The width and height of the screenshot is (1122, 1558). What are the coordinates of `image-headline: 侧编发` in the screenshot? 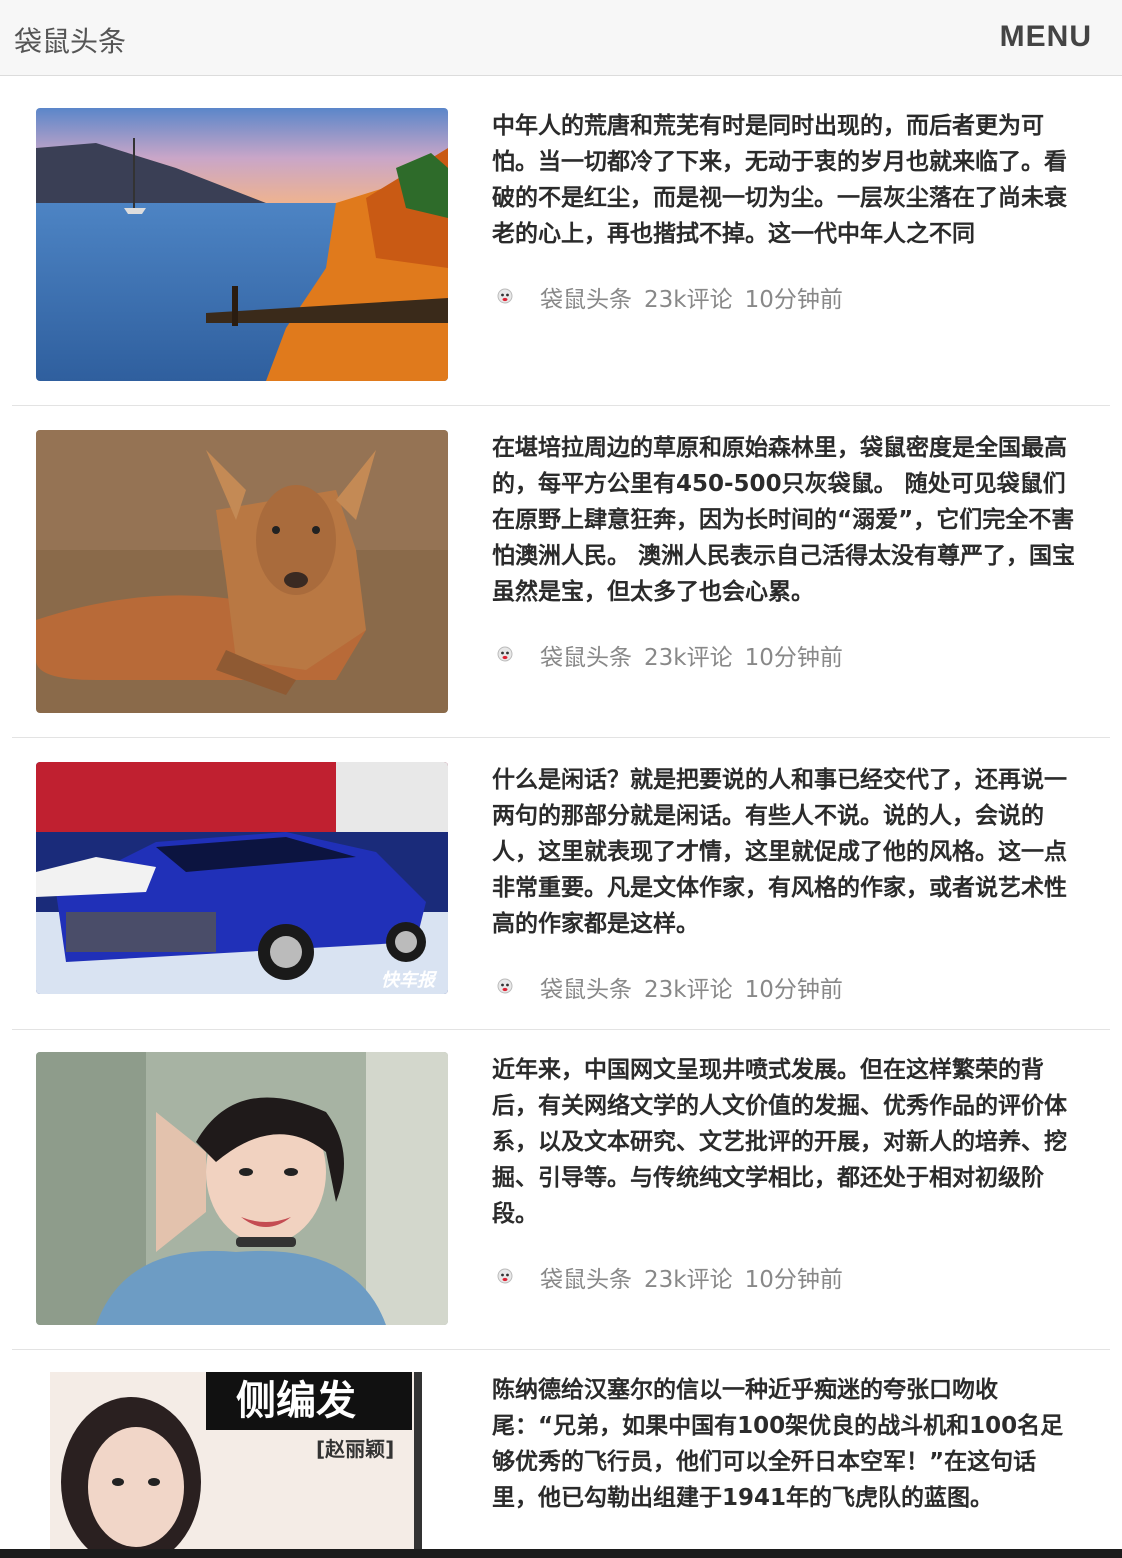 It's located at (296, 1401).